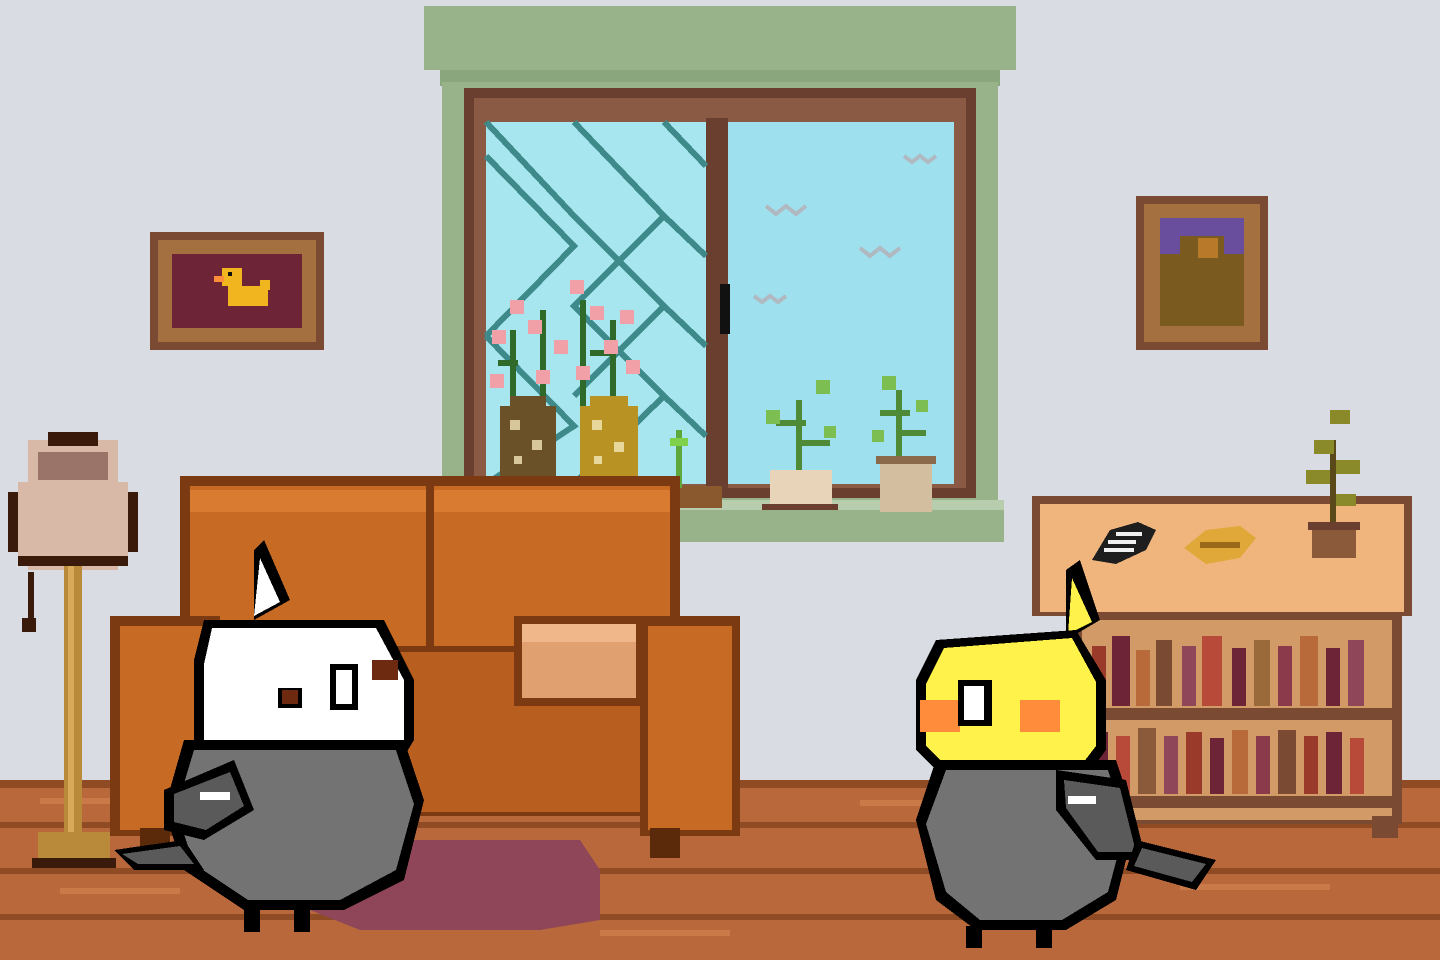  What do you see at coordinates (1202, 273) in the screenshot?
I see `right-picture-frame` at bounding box center [1202, 273].